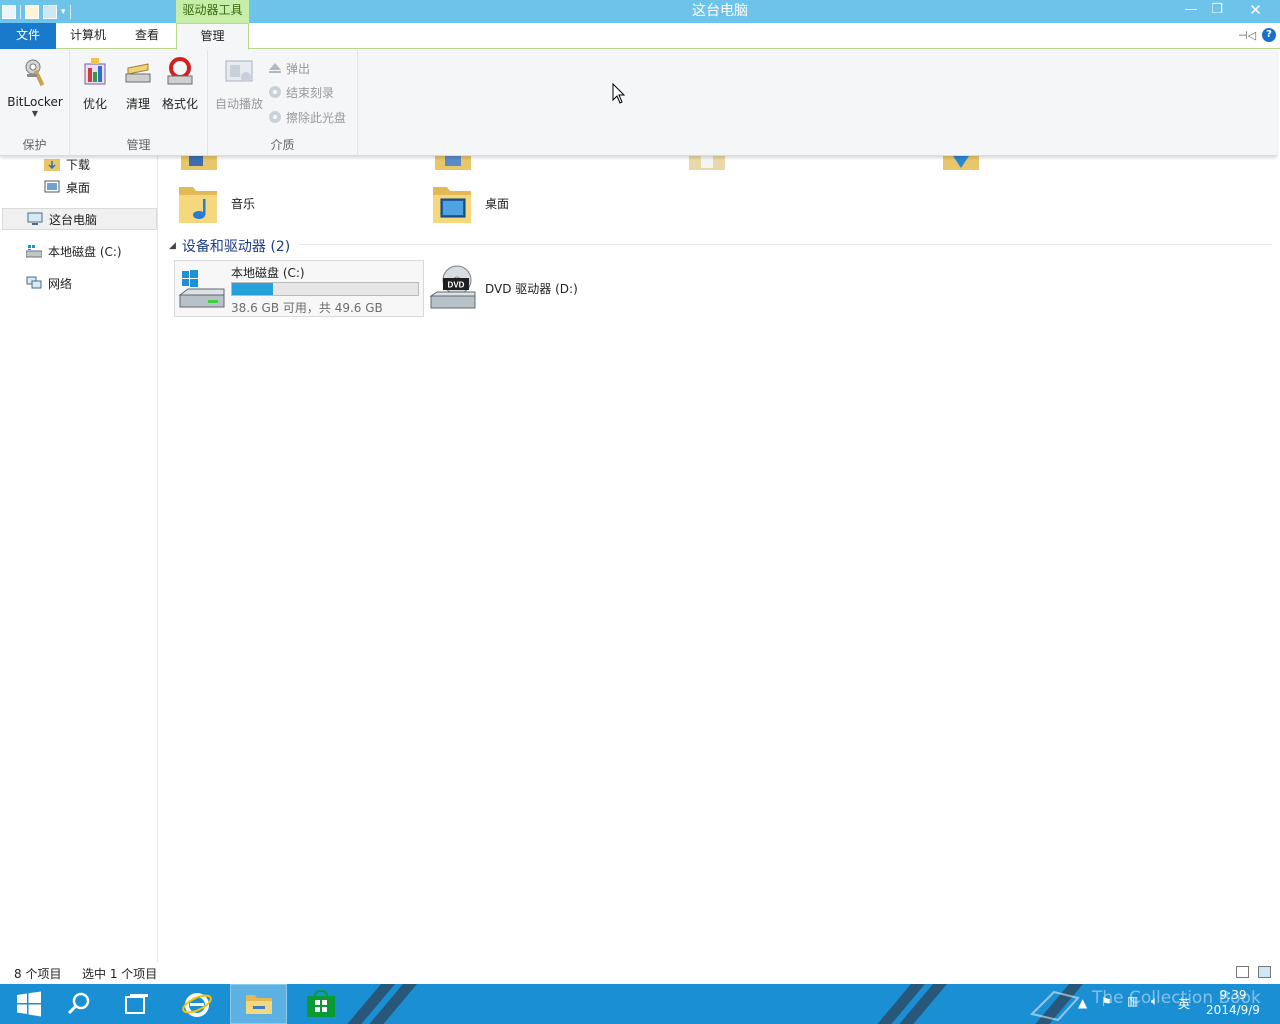 Image resolution: width=1280 pixels, height=1024 pixels. I want to click on large-icons-view-icon, so click(1264, 972).